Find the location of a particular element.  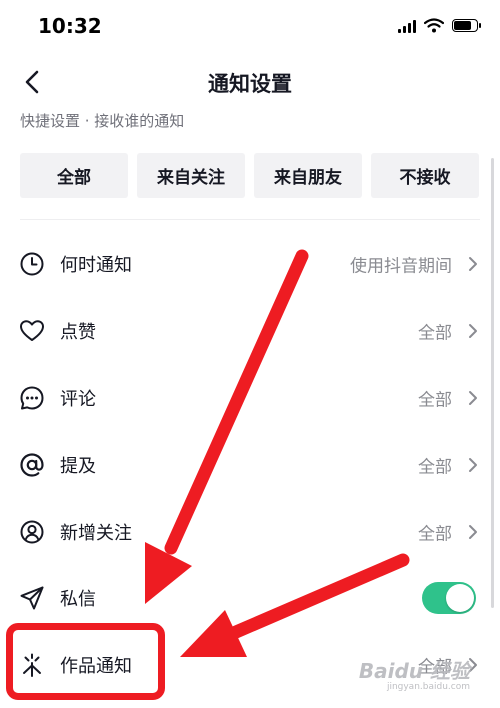

setting-row-likes: 点赞 全部 is located at coordinates (250, 331).